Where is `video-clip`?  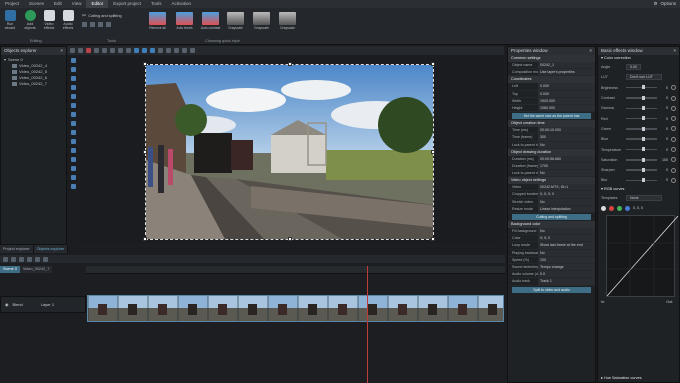
video-clip is located at coordinates (295, 308).